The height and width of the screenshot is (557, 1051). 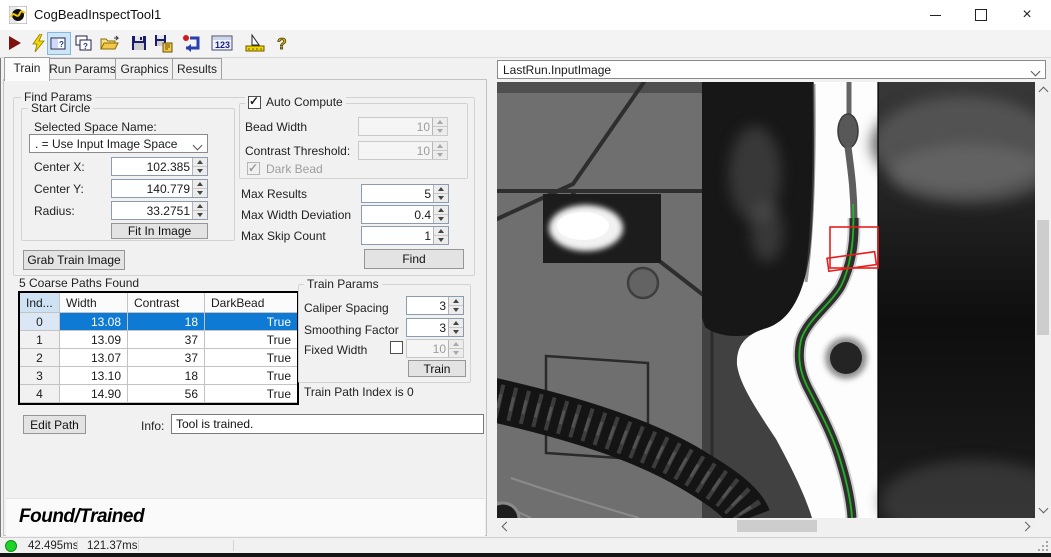 I want to click on max-skip-count-spinner: 1, so click(x=405, y=235).